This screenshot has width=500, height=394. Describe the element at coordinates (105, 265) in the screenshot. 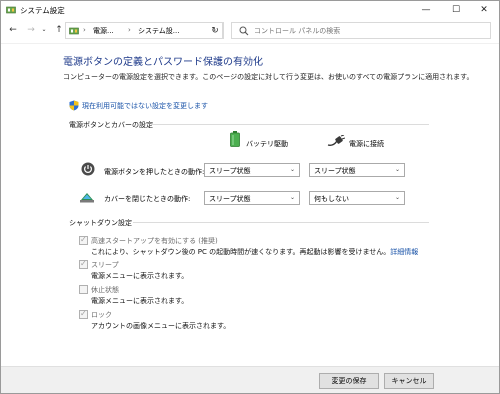

I see `sleep-label: スリープ` at that location.